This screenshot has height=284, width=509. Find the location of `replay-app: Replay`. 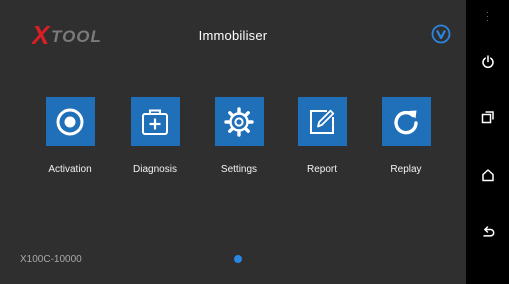

replay-app: Replay is located at coordinates (406, 136).